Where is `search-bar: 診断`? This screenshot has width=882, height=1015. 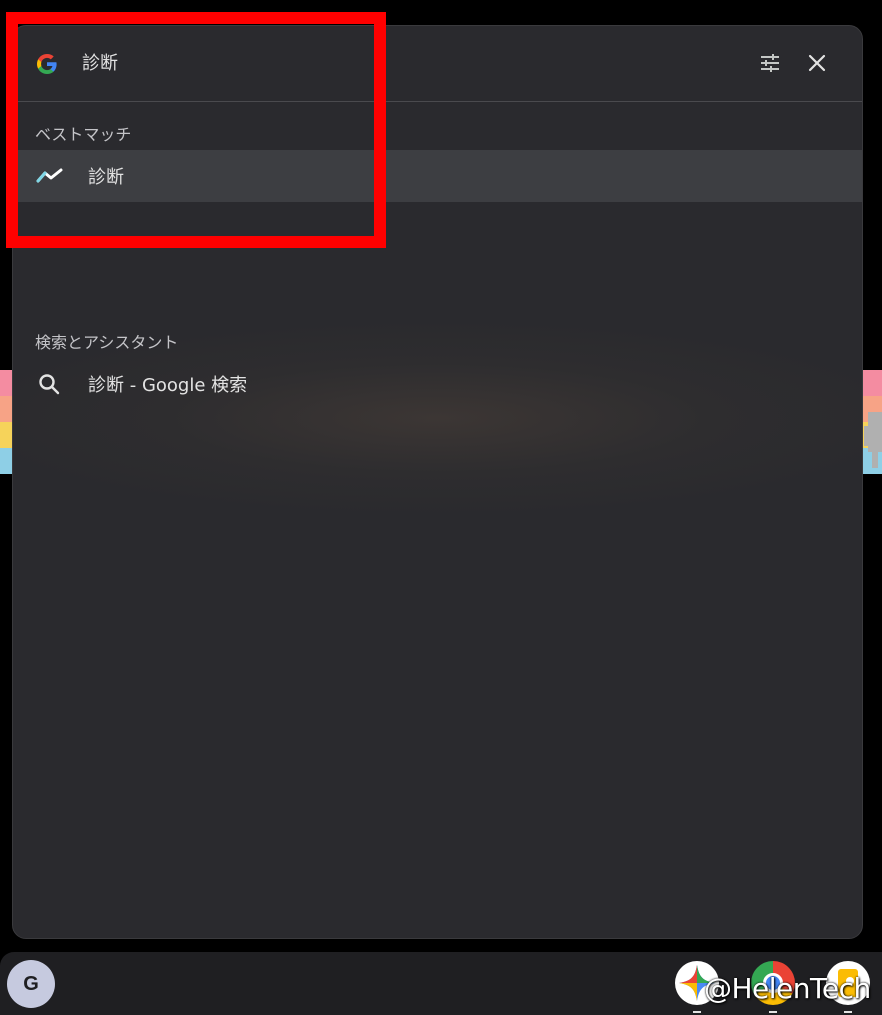
search-bar: 診断 is located at coordinates (437, 64).